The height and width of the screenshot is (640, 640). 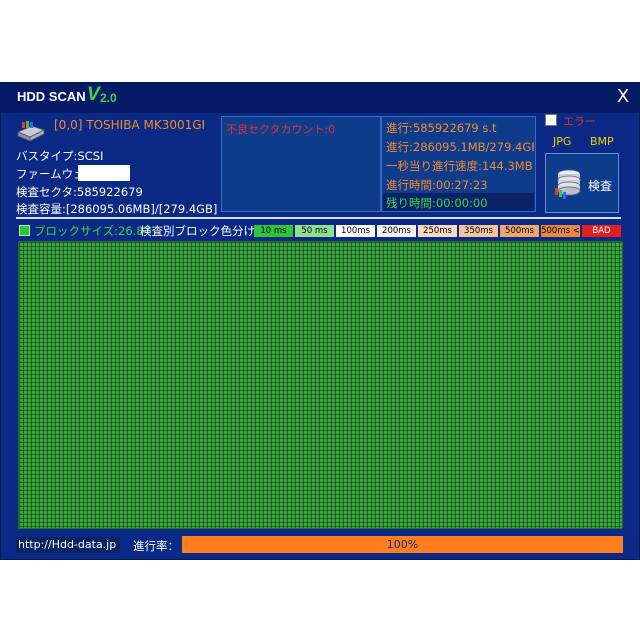 I want to click on legend-item: 500ms <, so click(x=560, y=231).